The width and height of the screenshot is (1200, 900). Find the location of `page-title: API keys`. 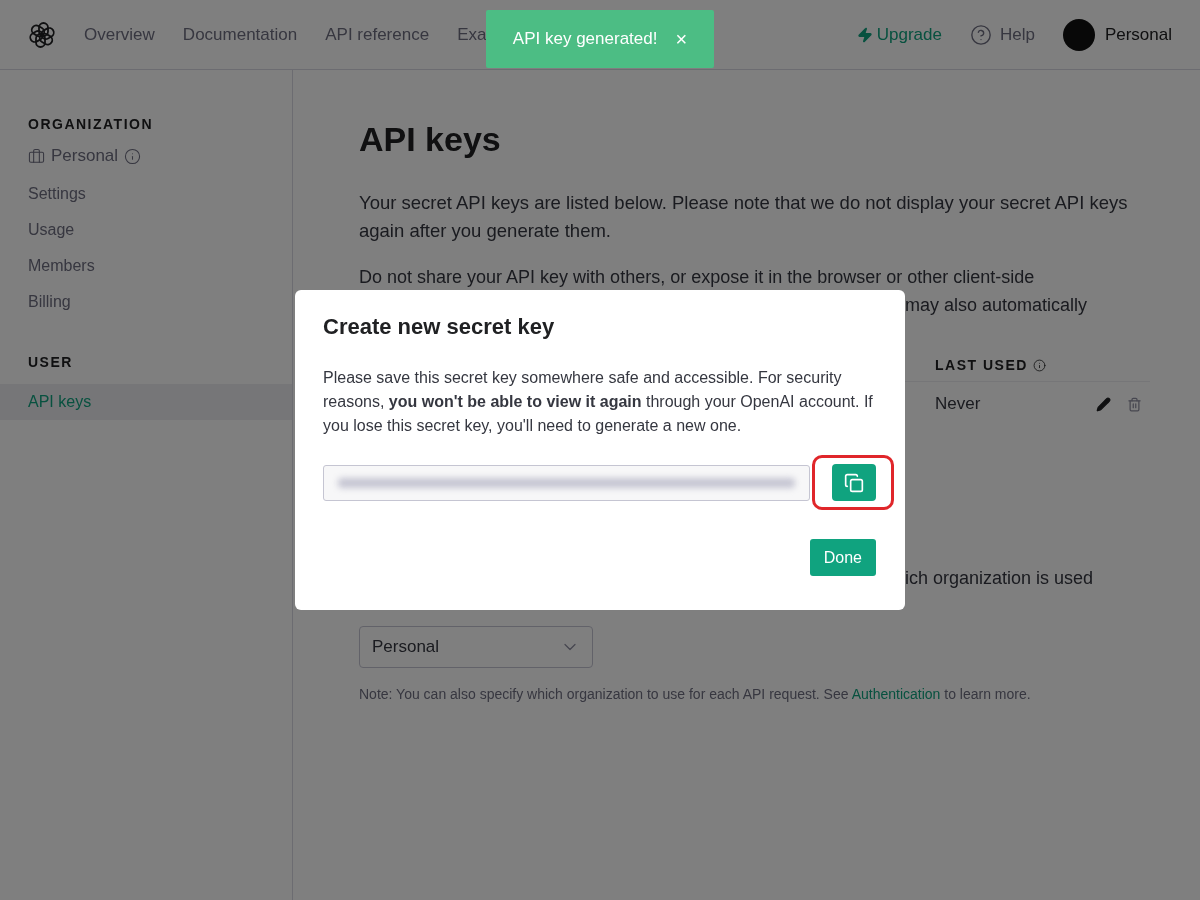

page-title: API keys is located at coordinates (430, 139).